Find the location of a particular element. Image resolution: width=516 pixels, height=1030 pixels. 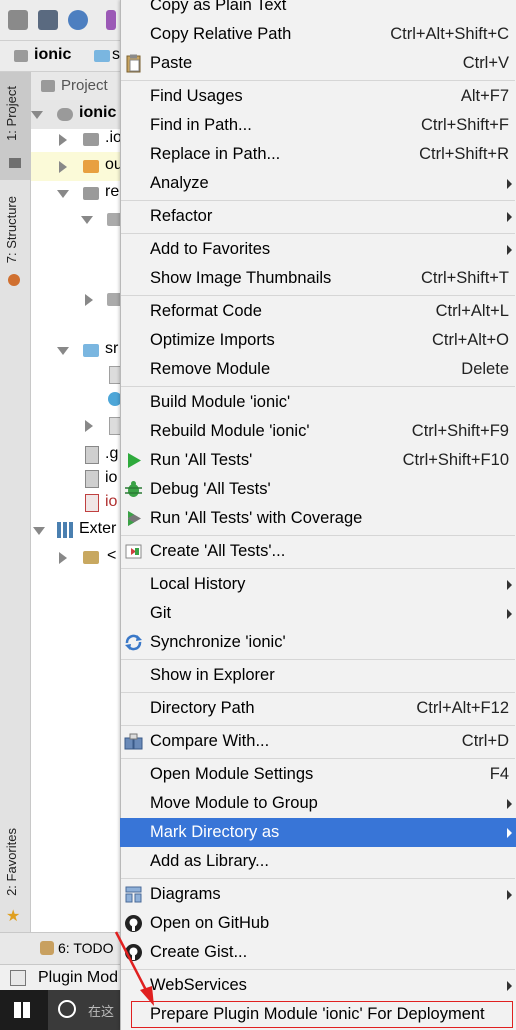

menu-item-replace-in-path: Replace in Path... Ctrl+Shift+R is located at coordinates (318, 154).